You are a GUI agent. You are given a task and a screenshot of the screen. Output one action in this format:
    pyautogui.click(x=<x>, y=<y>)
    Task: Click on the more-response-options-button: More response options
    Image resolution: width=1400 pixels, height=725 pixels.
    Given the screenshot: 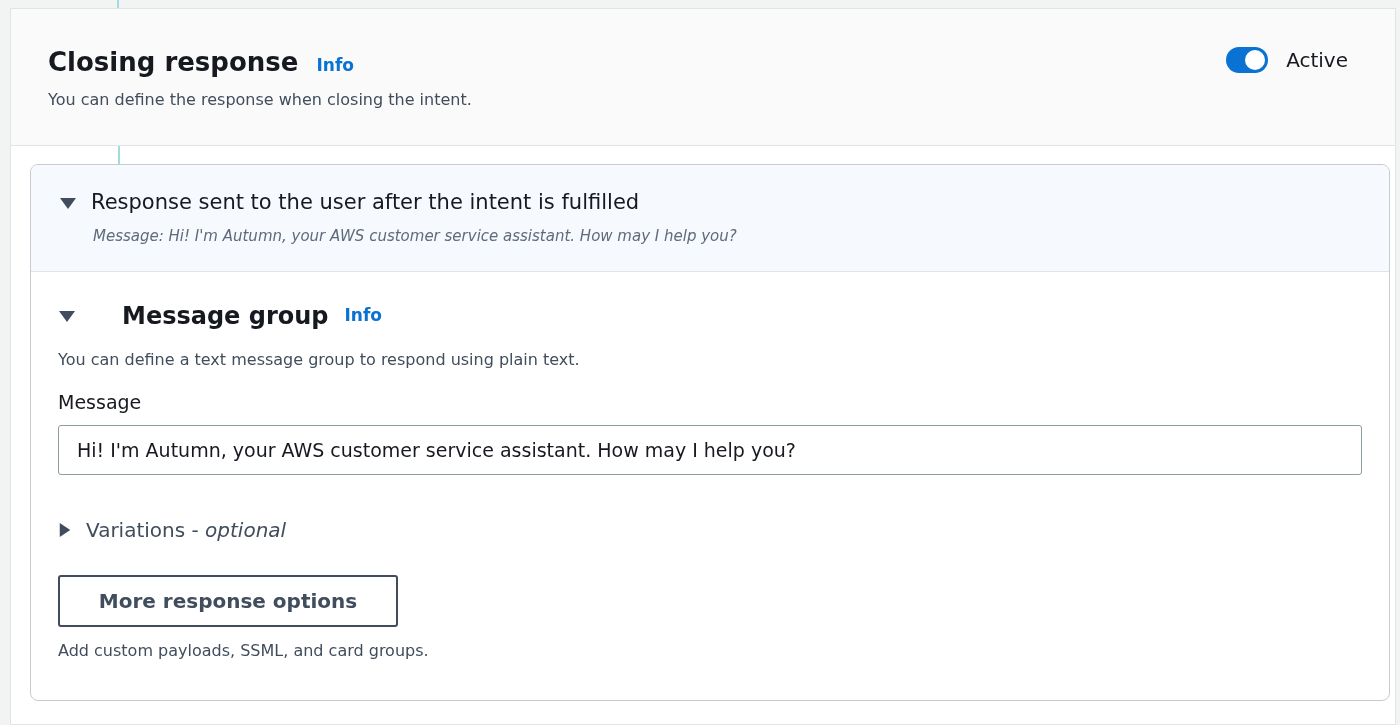 What is the action you would take?
    pyautogui.click(x=228, y=600)
    